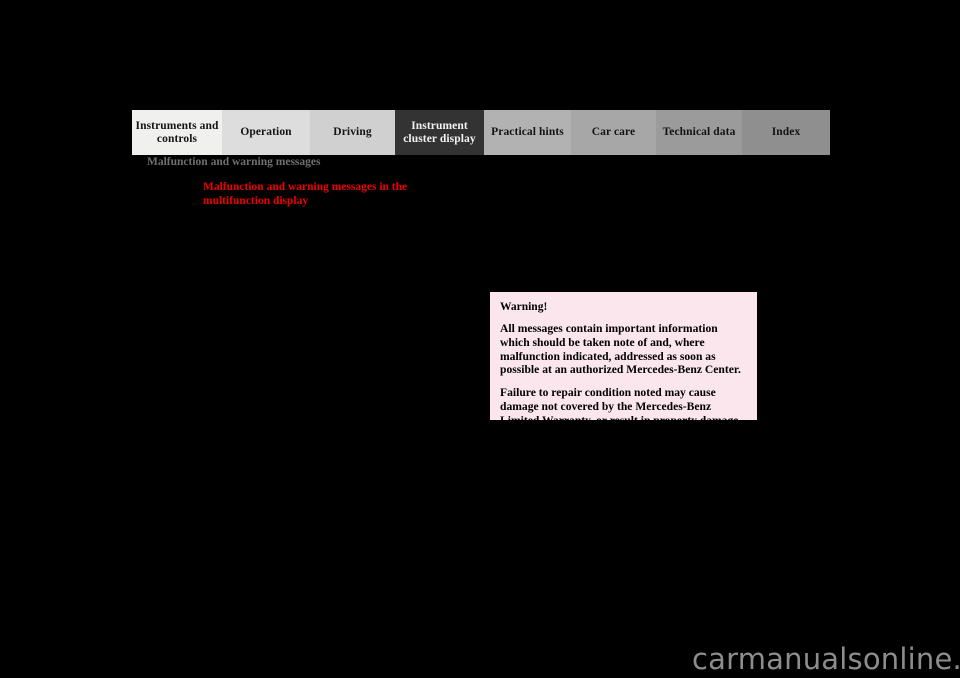 This screenshot has width=960, height=678. I want to click on tab-label: Driving, so click(352, 132).